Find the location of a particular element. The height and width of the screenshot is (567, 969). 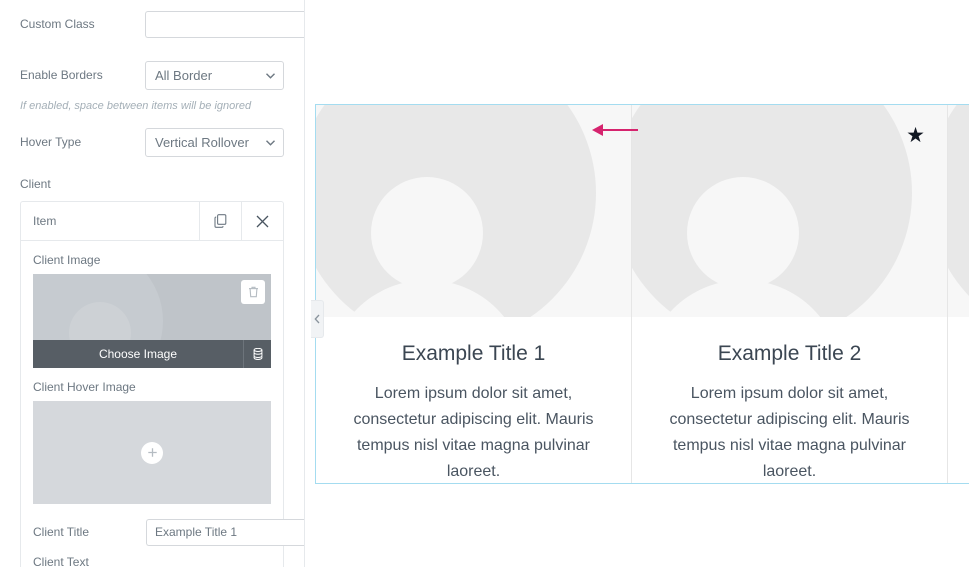

control-enable-borders: Enable Borders All Border is located at coordinates (152, 75).